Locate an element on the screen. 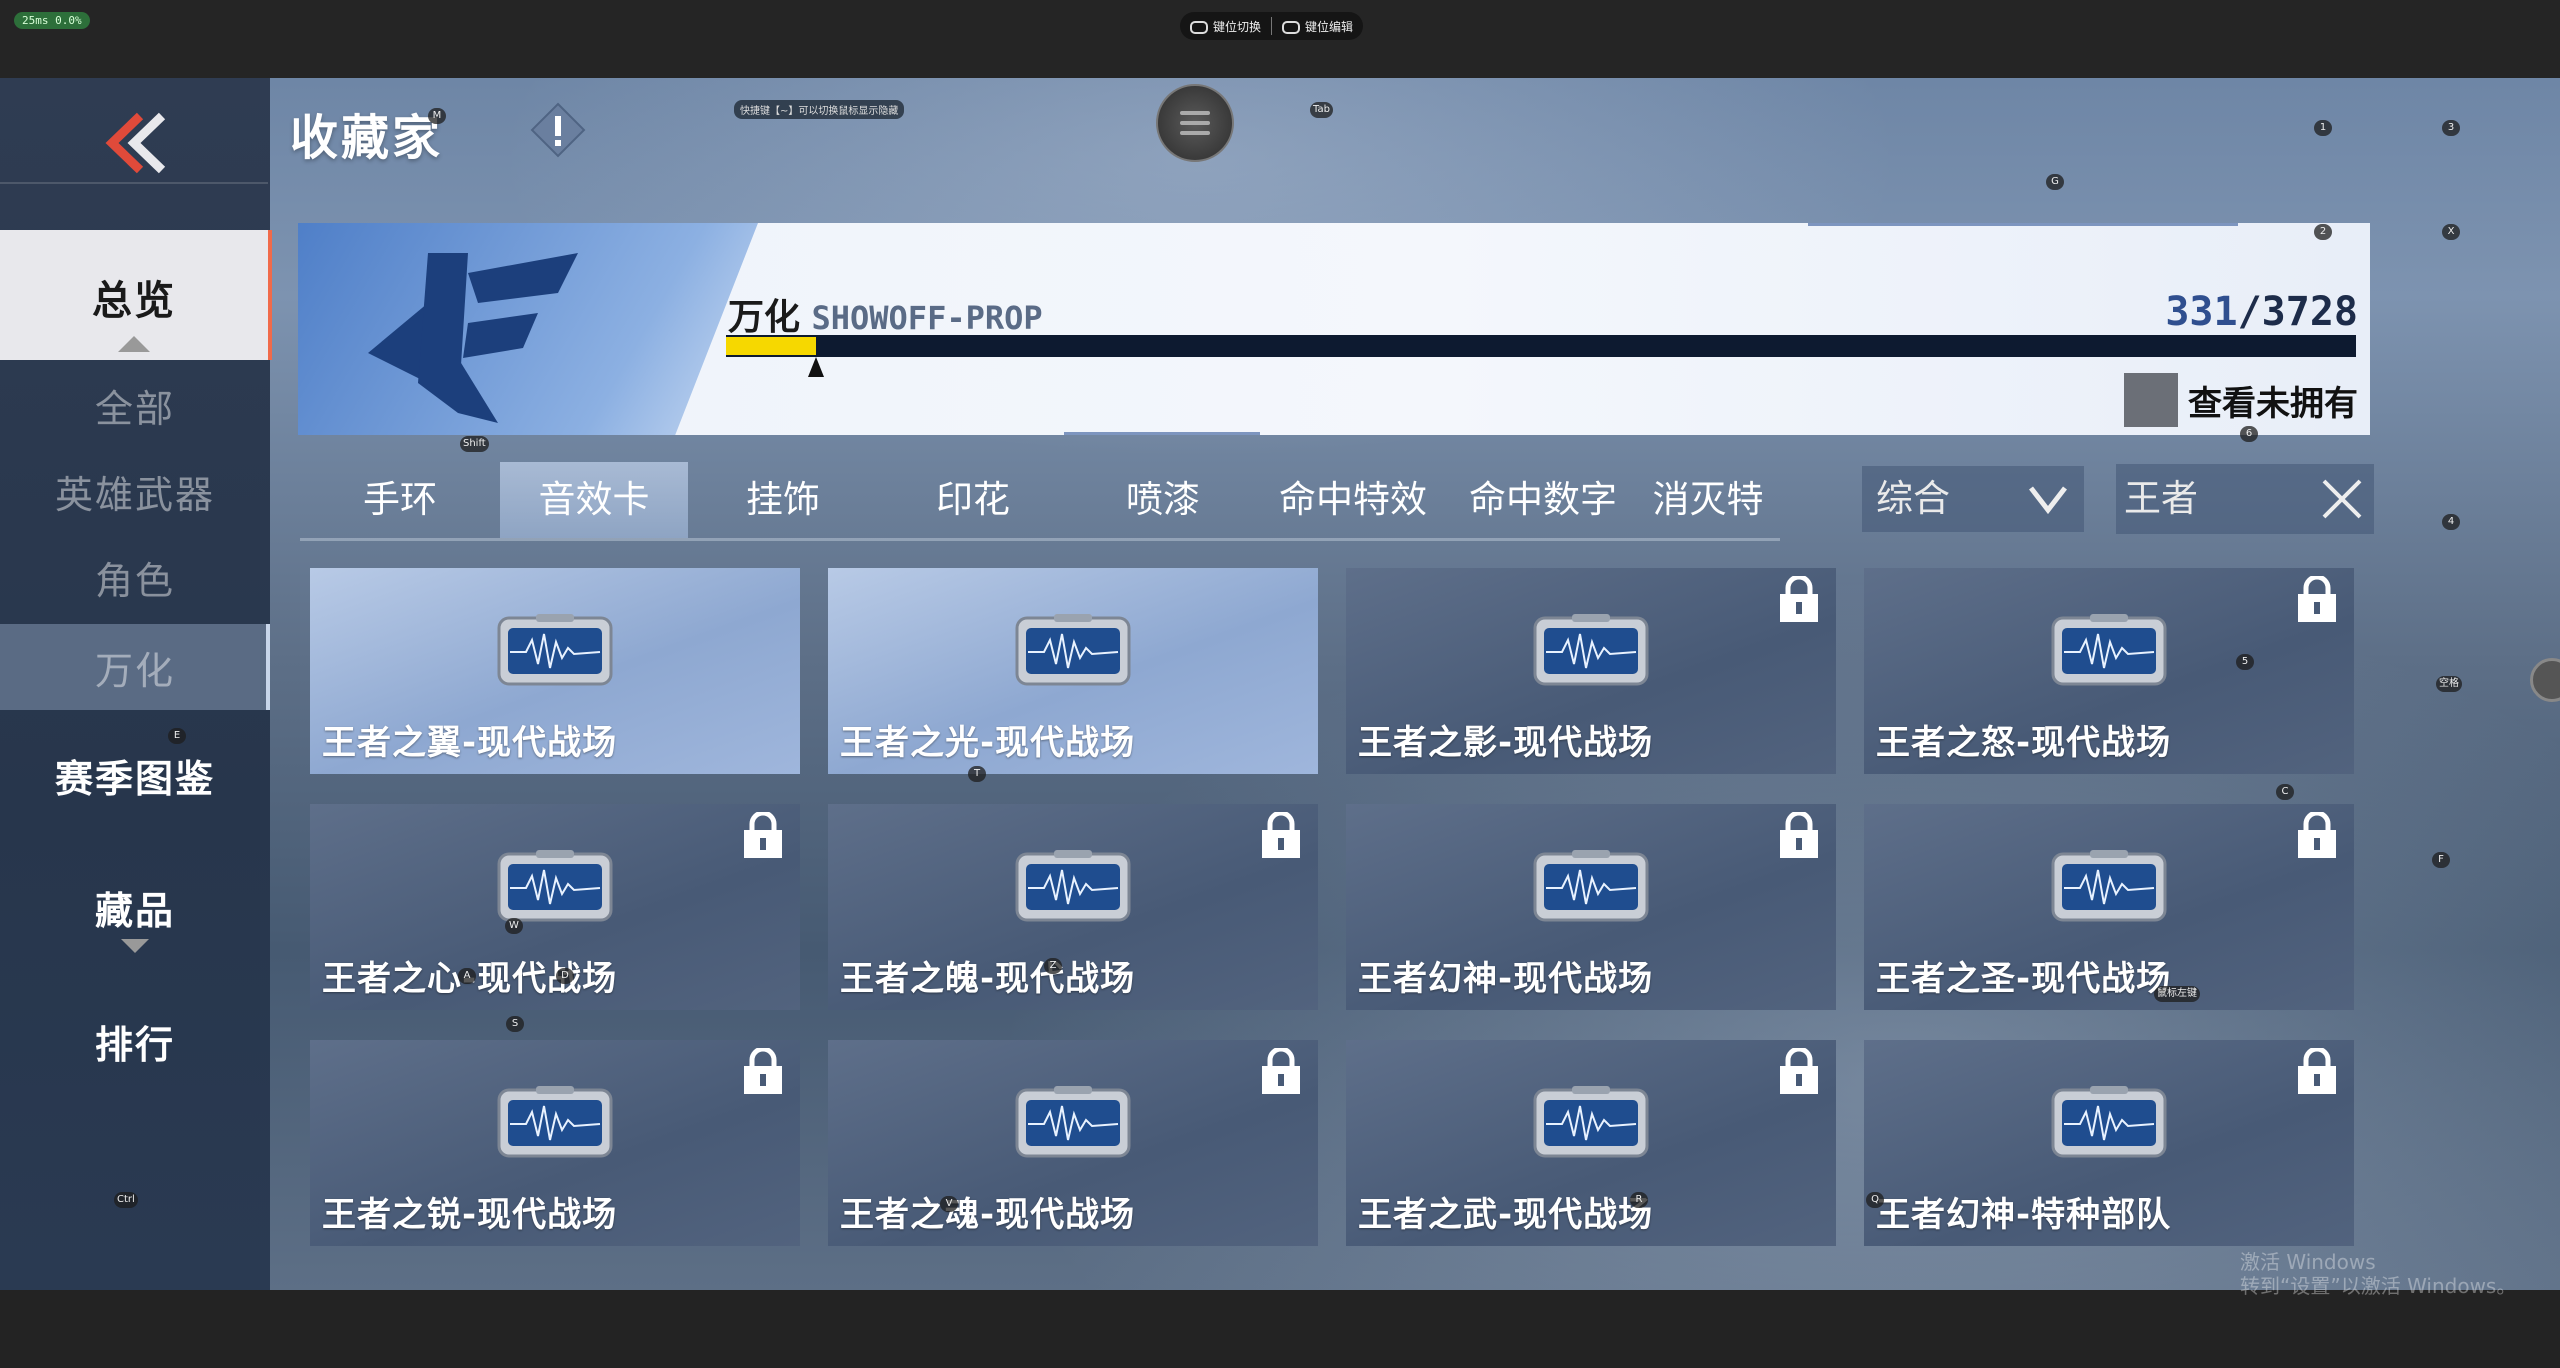 Image resolution: width=2560 pixels, height=1368 pixels. sound-card-item: 王者幻神-现代战场 is located at coordinates (1591, 907).